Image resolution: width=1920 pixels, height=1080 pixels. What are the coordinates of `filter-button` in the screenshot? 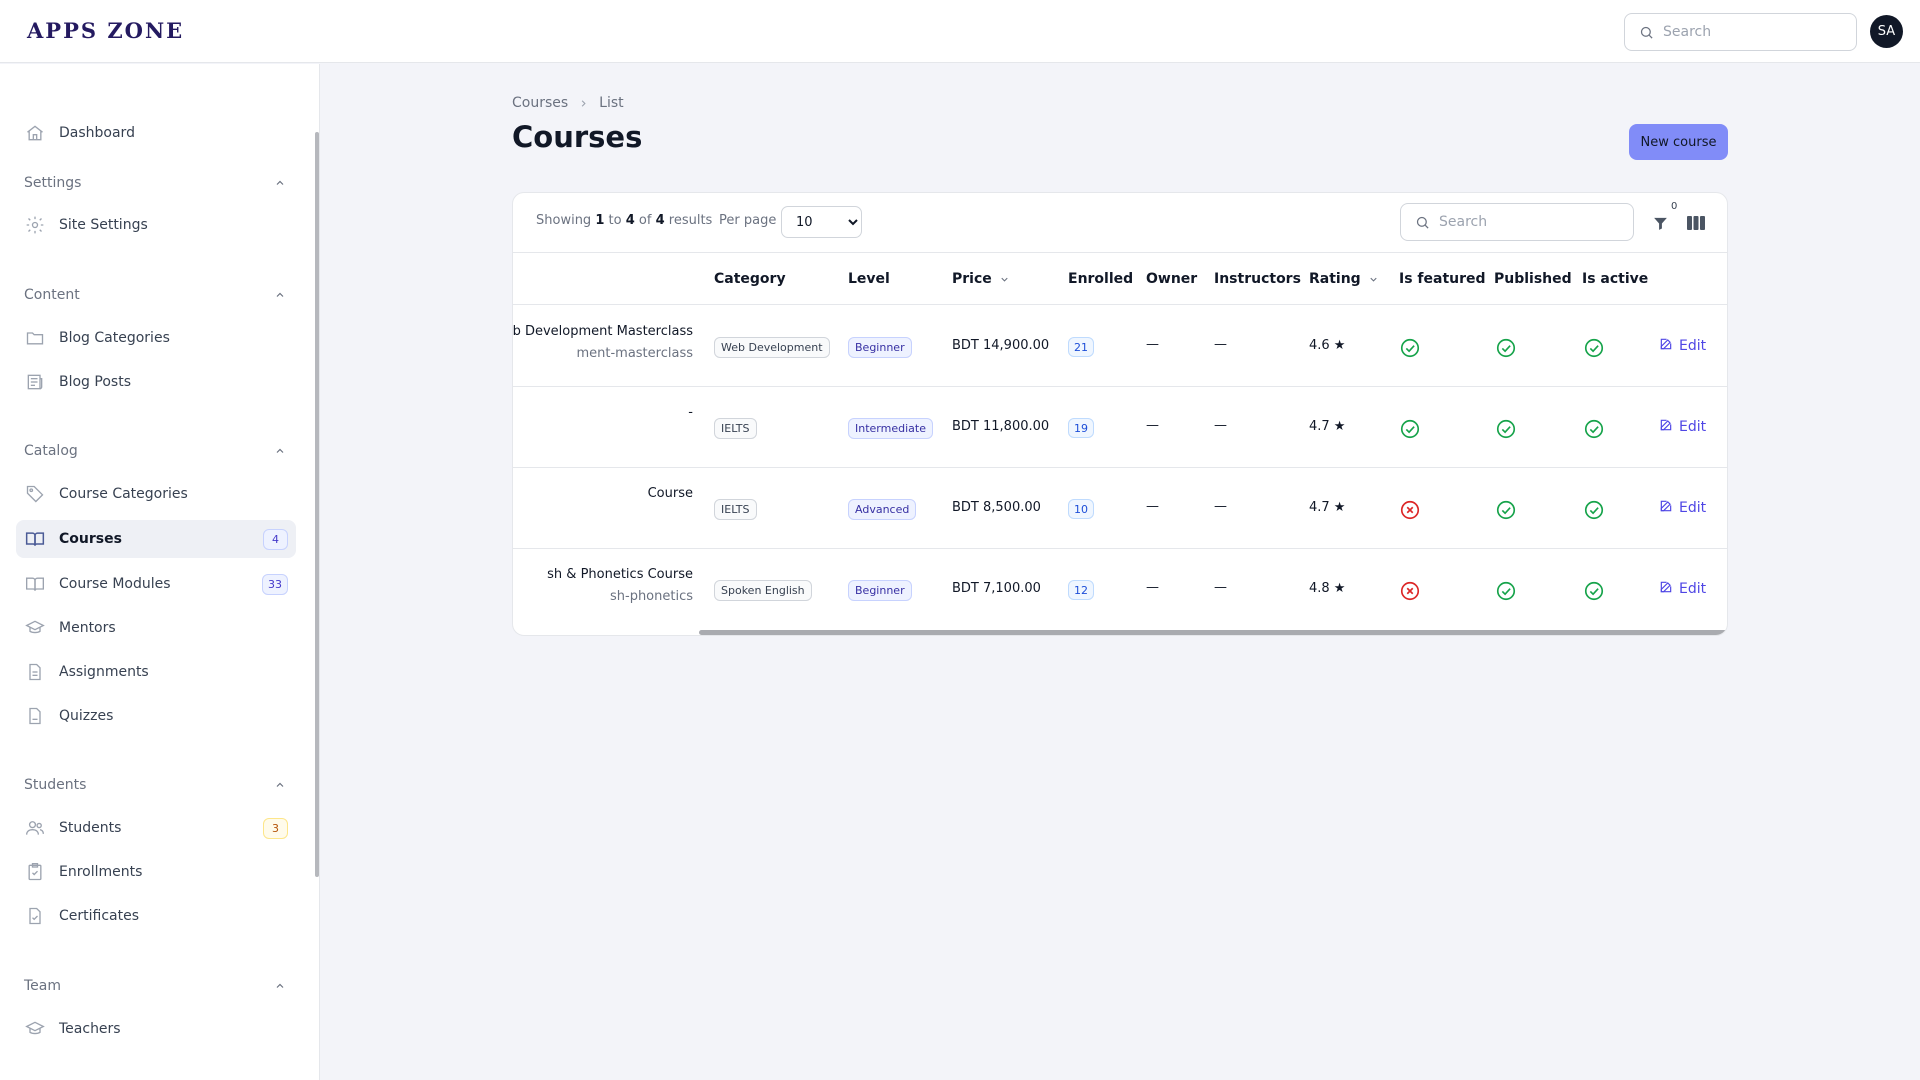 It's located at (1660, 223).